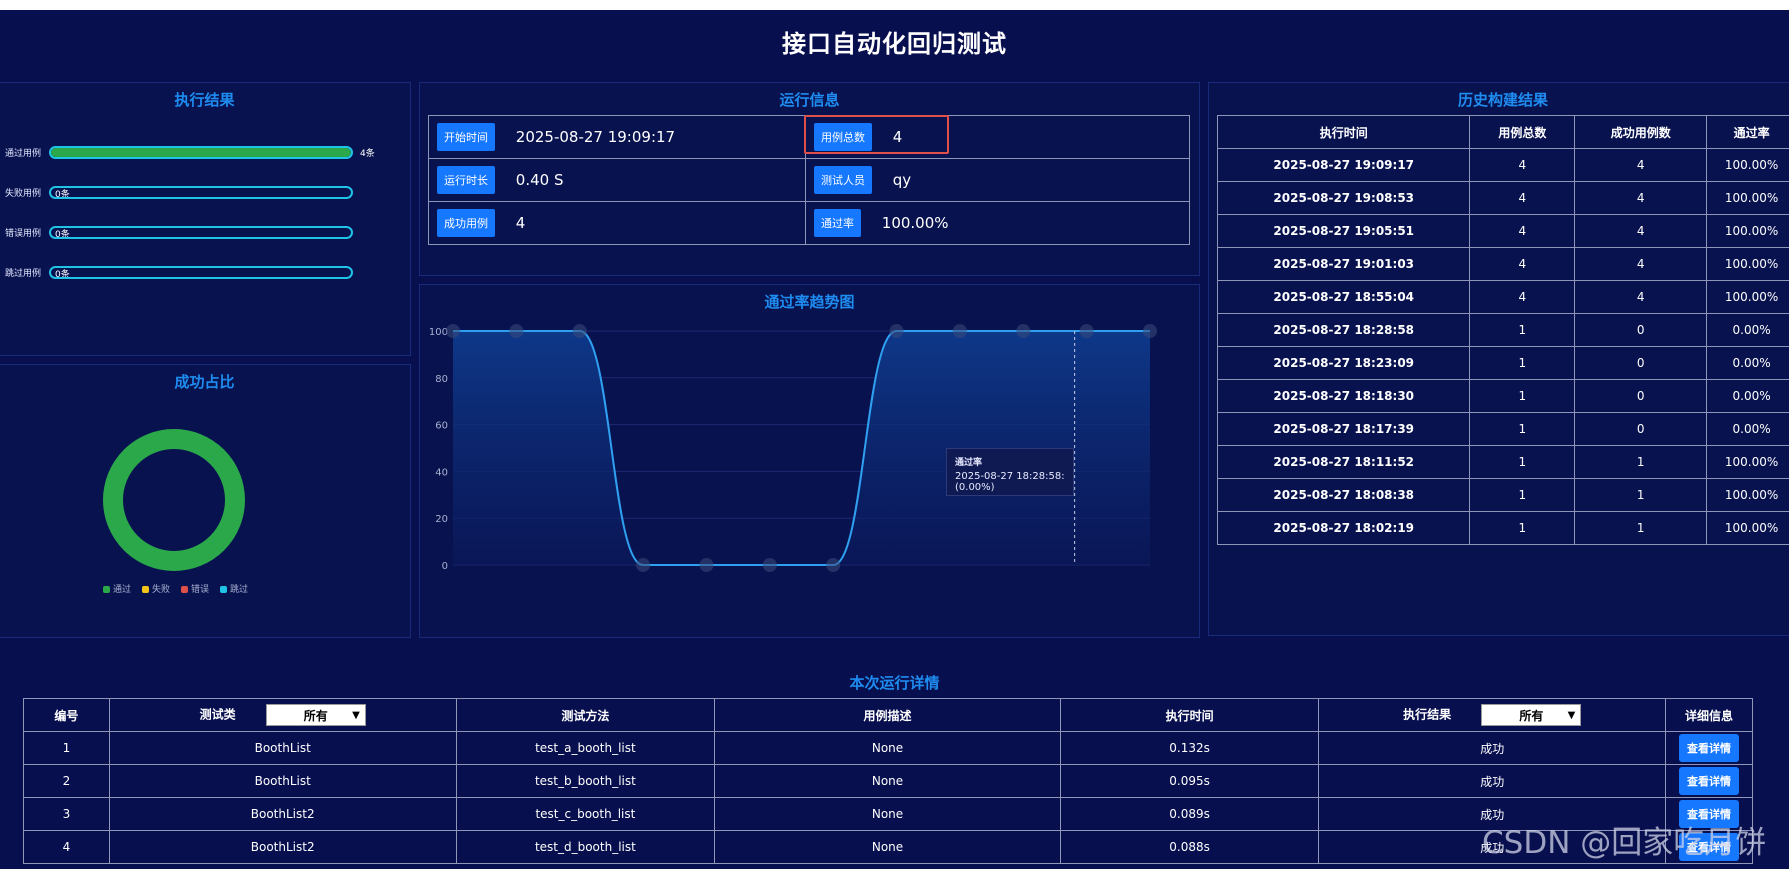 The width and height of the screenshot is (1789, 869). What do you see at coordinates (585, 847) in the screenshot?
I see `details-cell: test_d_booth_list` at bounding box center [585, 847].